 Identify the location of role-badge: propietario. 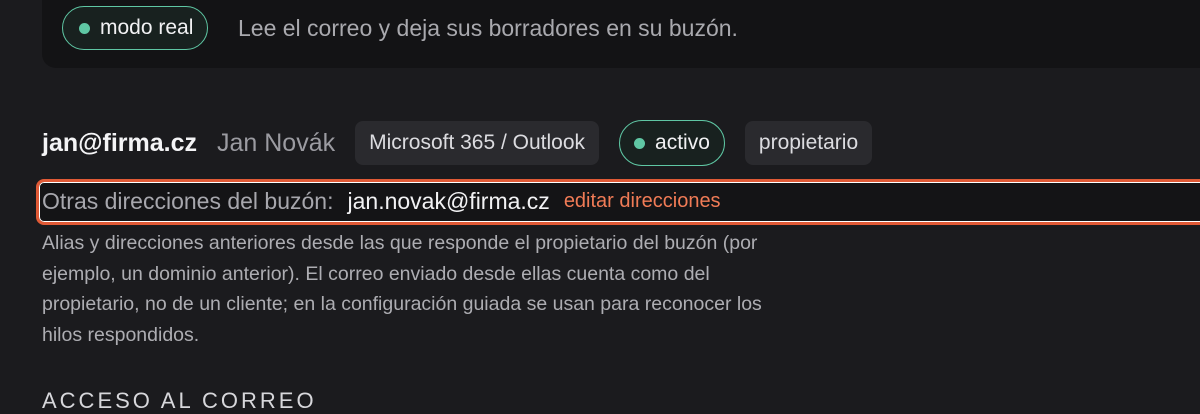
(808, 143).